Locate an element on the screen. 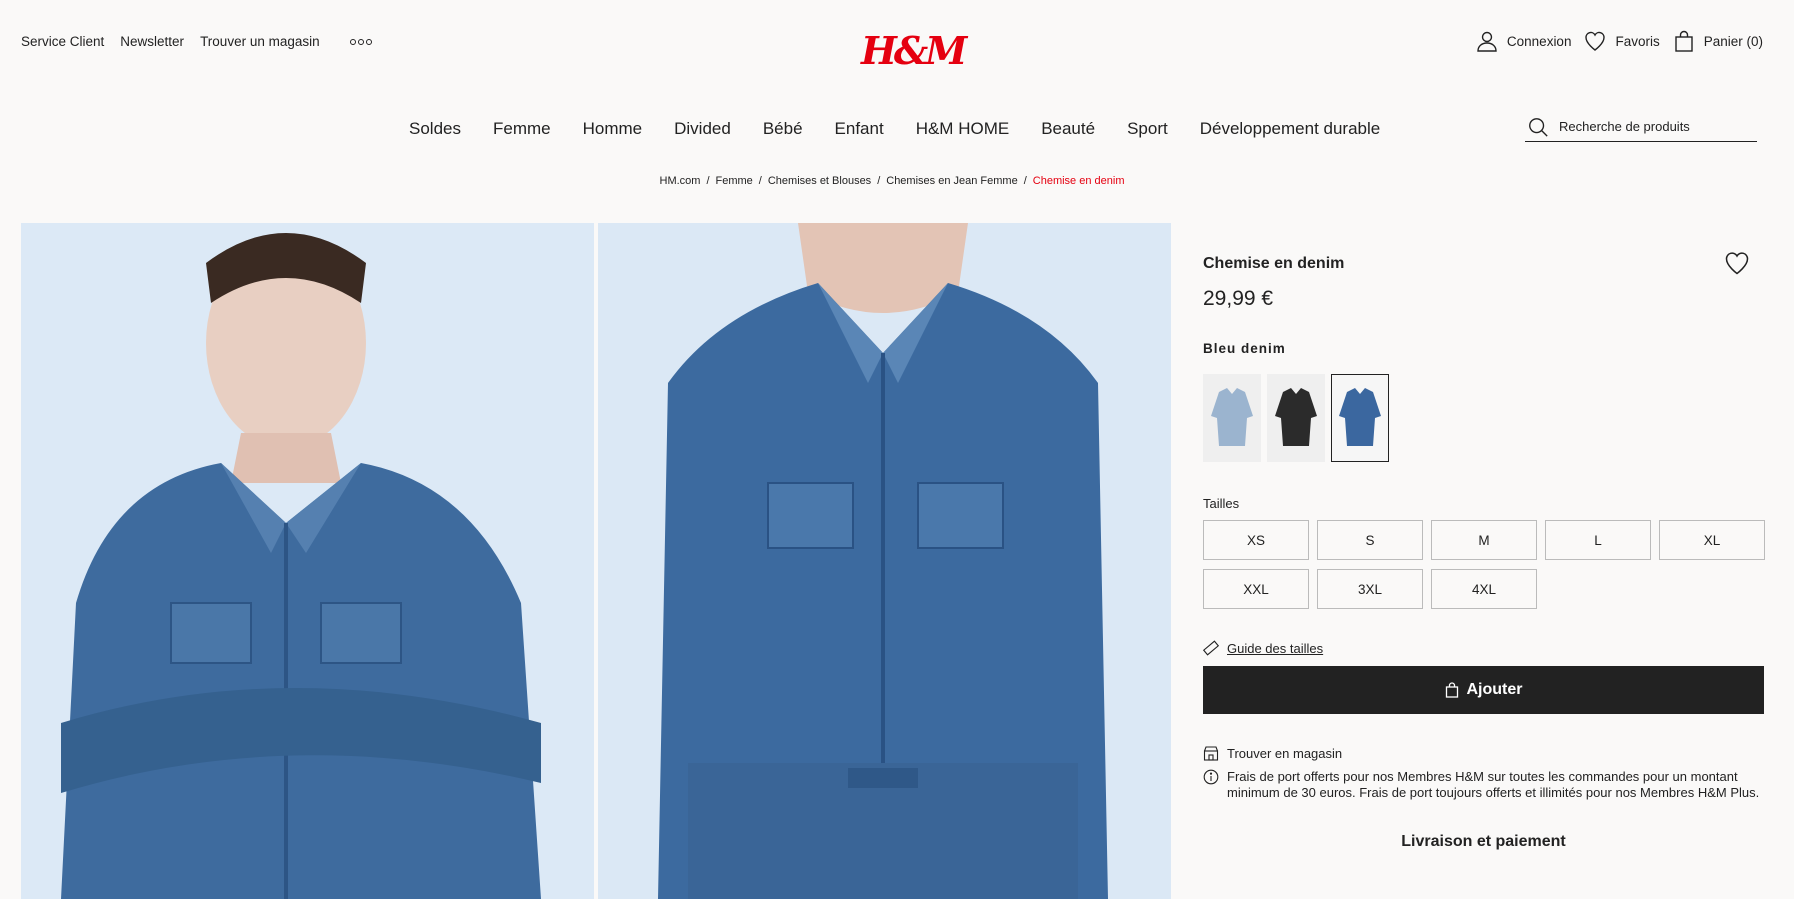 The width and height of the screenshot is (1794, 899). login-button: Connexion is located at coordinates (1523, 41).